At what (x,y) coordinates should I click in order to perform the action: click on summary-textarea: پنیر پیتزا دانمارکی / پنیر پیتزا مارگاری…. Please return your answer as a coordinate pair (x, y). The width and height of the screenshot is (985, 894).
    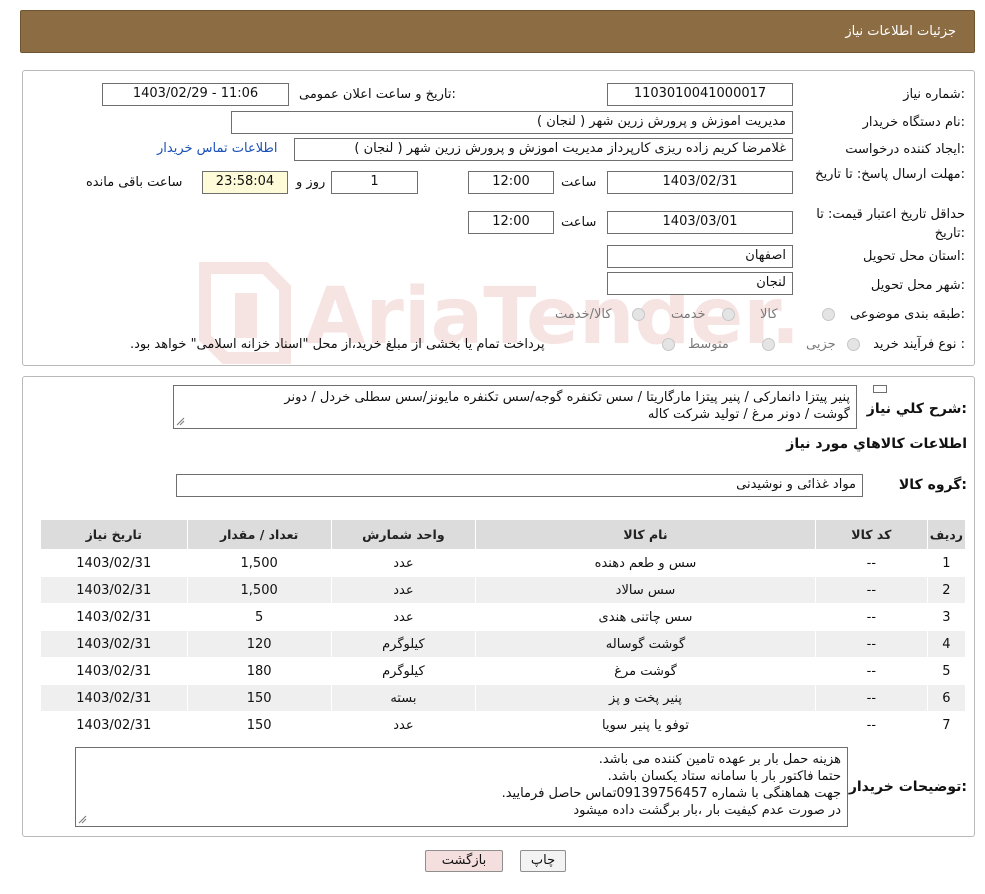
    Looking at the image, I should click on (515, 407).